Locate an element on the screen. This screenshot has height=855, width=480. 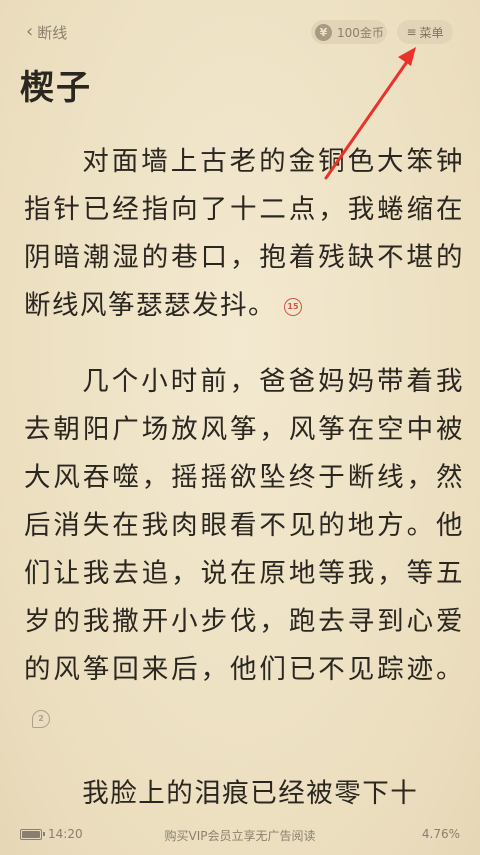
reading-progress: 4.76% is located at coordinates (440, 834).